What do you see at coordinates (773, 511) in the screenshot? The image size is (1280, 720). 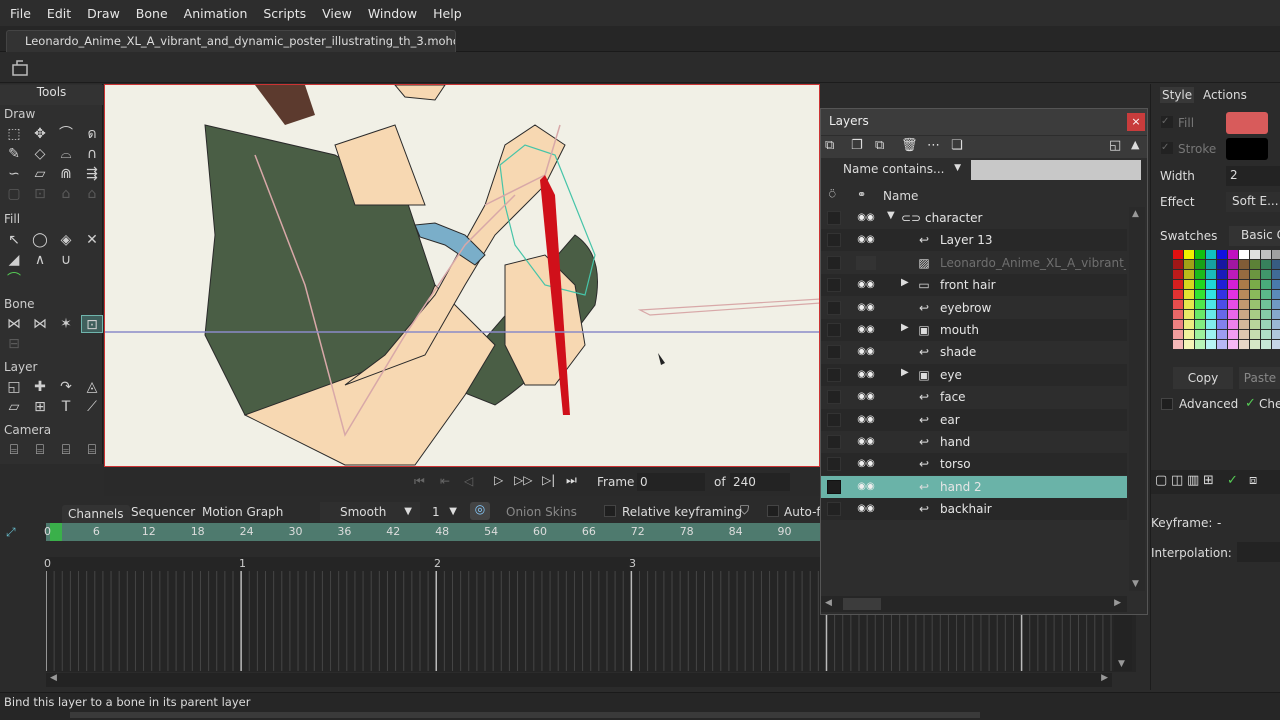 I see `auto-freeze-checkbox` at bounding box center [773, 511].